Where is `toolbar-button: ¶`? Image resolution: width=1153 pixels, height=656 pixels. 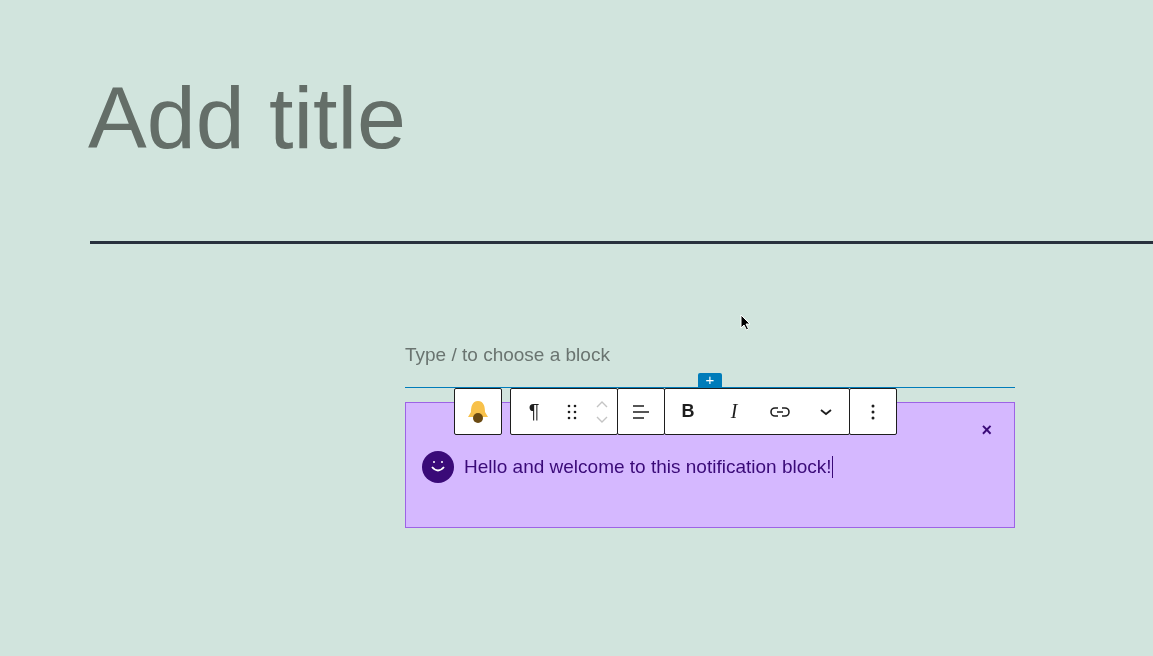 toolbar-button: ¶ is located at coordinates (534, 411).